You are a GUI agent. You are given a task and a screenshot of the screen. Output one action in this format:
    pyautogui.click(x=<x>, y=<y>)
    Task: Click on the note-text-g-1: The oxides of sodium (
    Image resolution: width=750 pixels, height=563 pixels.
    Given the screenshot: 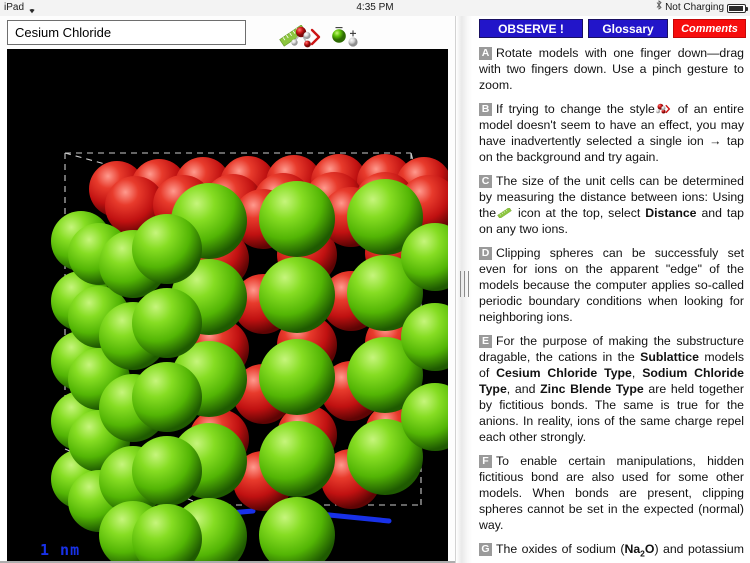 What is the action you would take?
    pyautogui.click(x=560, y=549)
    